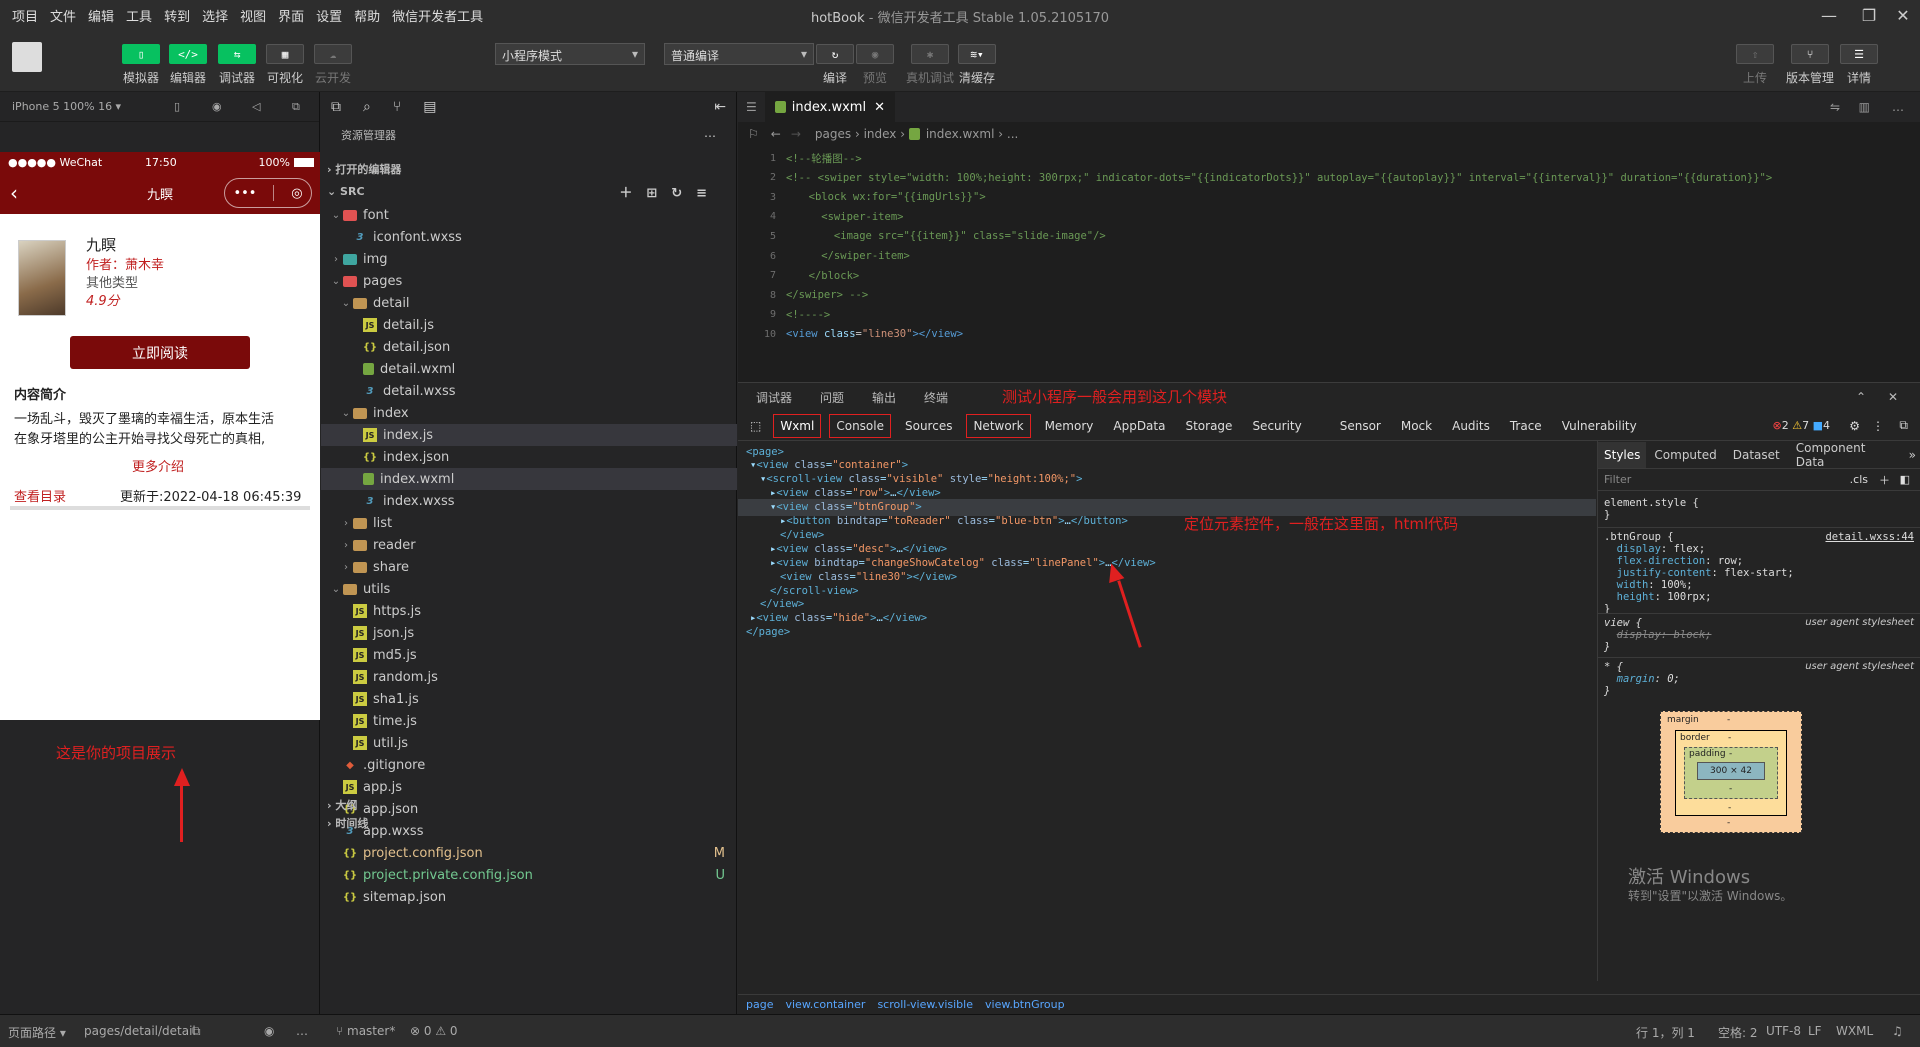  Describe the element at coordinates (14, 193) in the screenshot. I see `back-icon: ‹` at that location.